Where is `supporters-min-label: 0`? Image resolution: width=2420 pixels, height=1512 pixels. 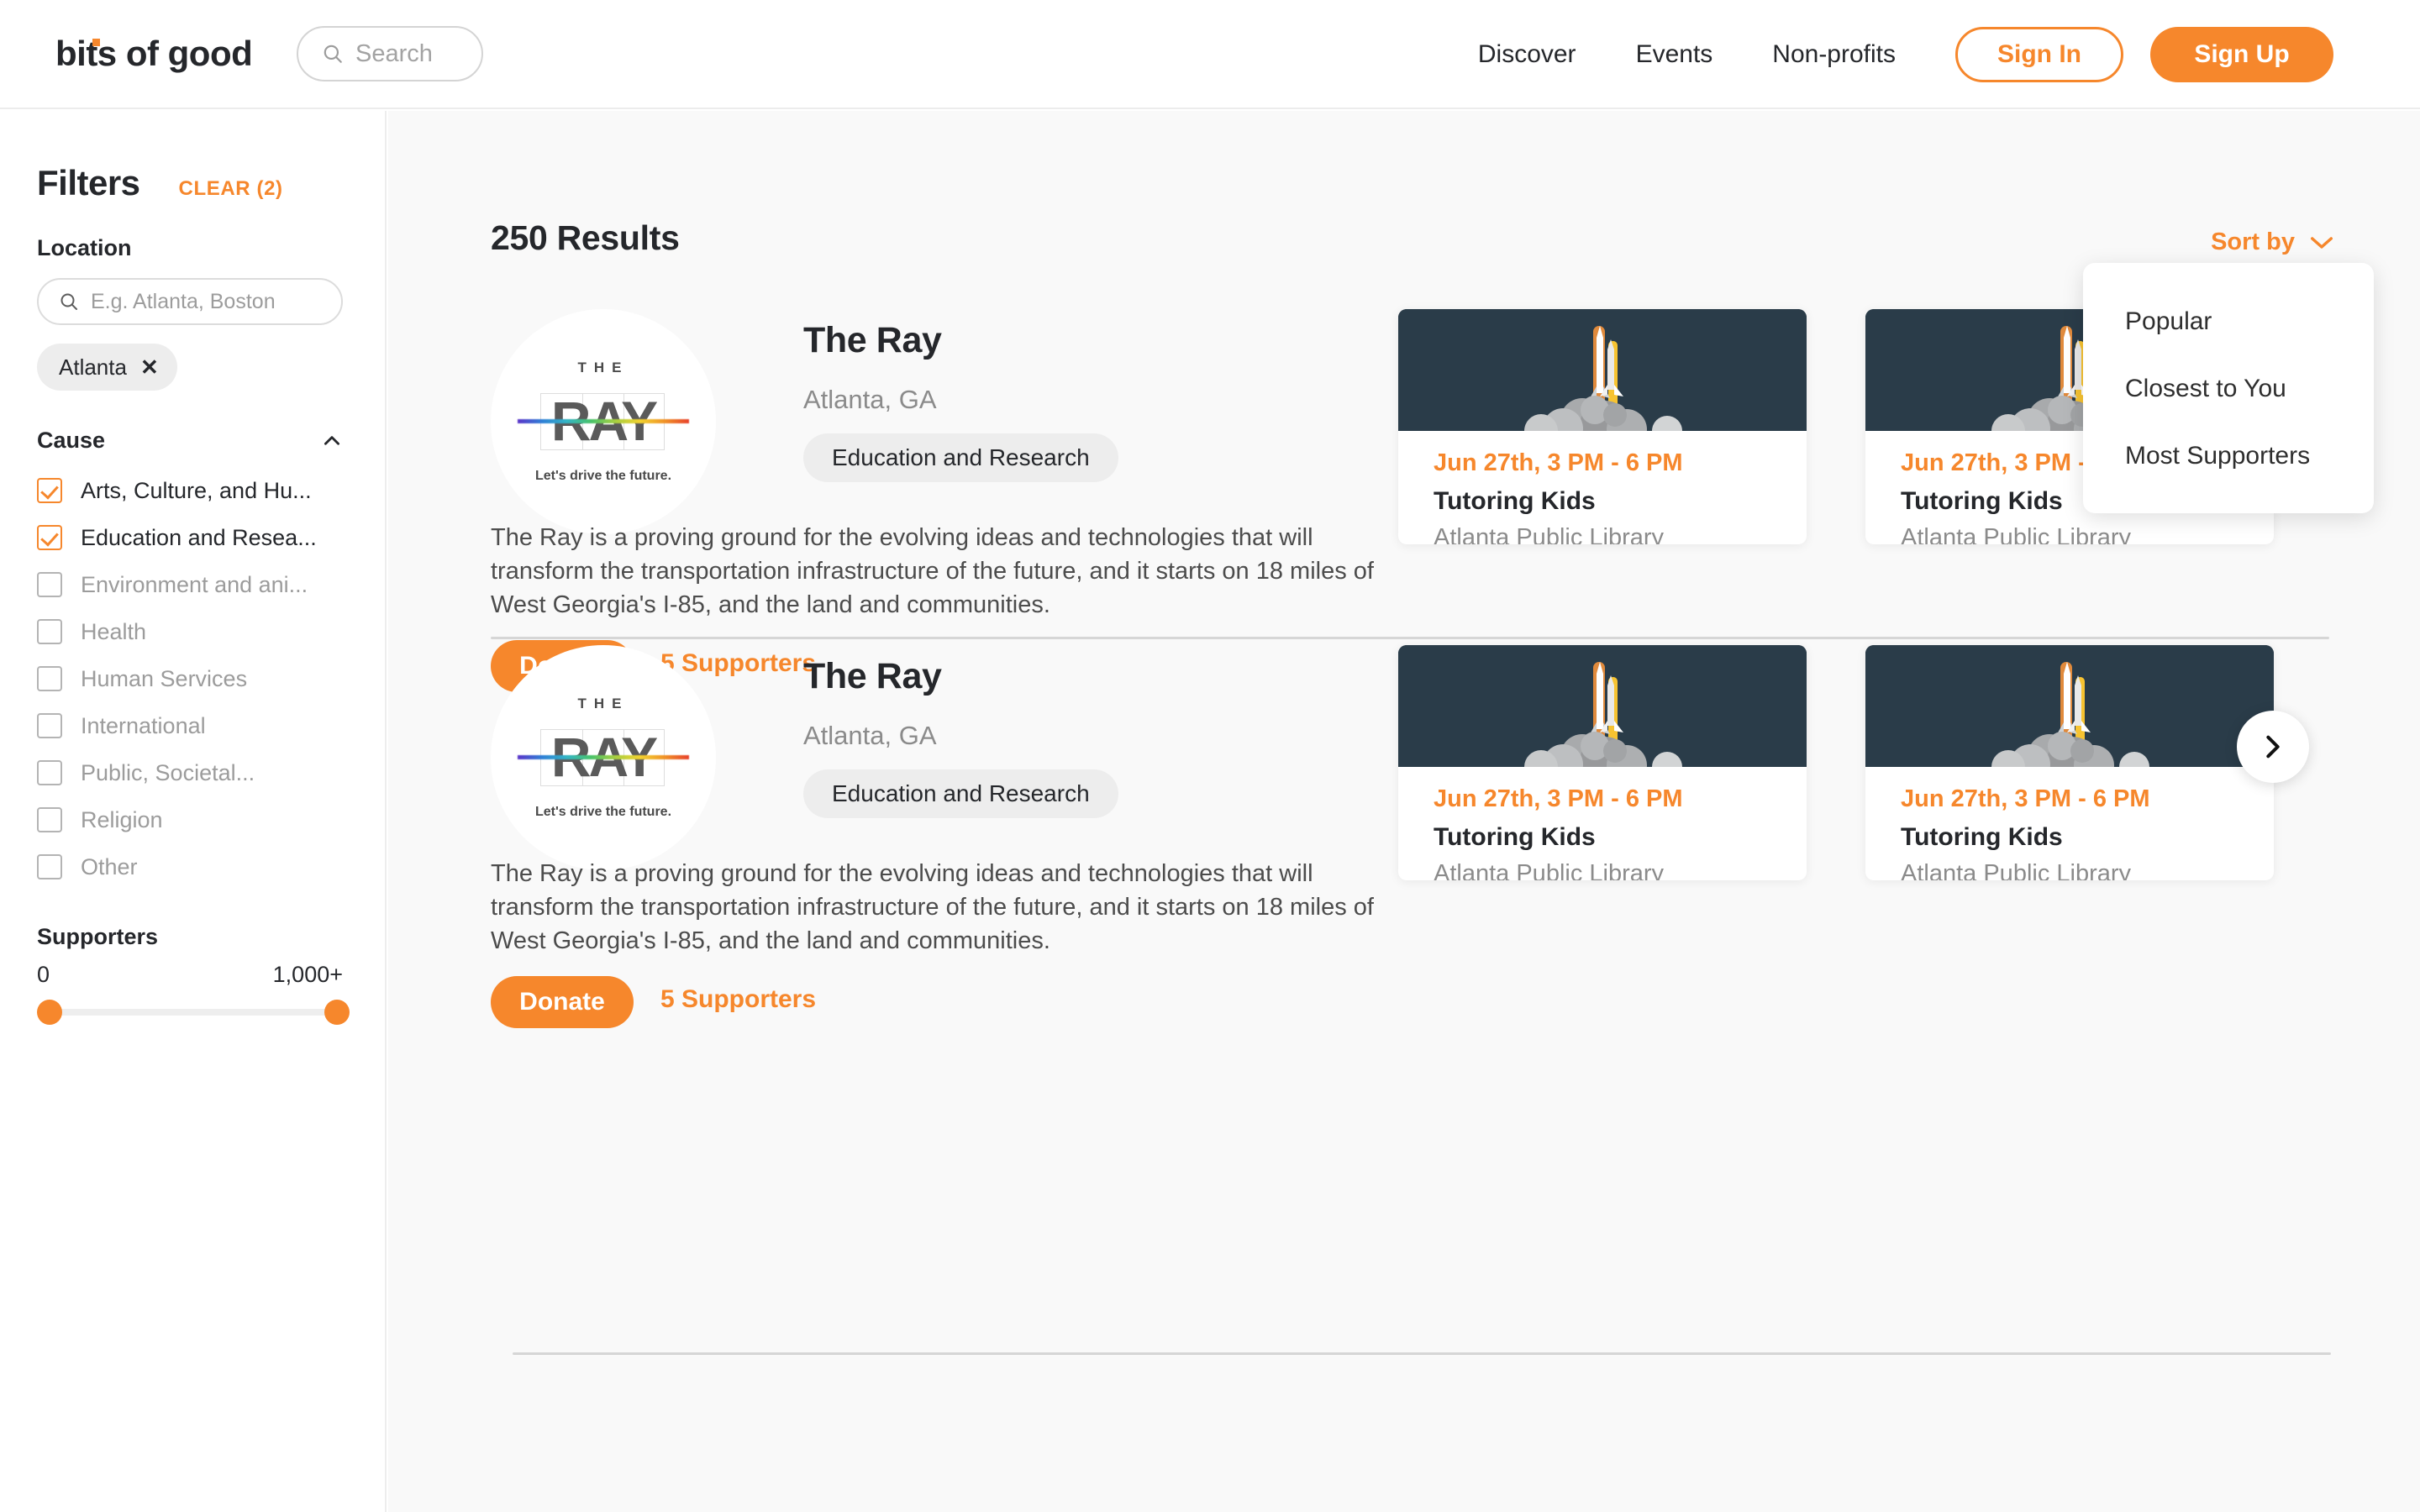
supporters-min-label: 0 is located at coordinates (43, 974).